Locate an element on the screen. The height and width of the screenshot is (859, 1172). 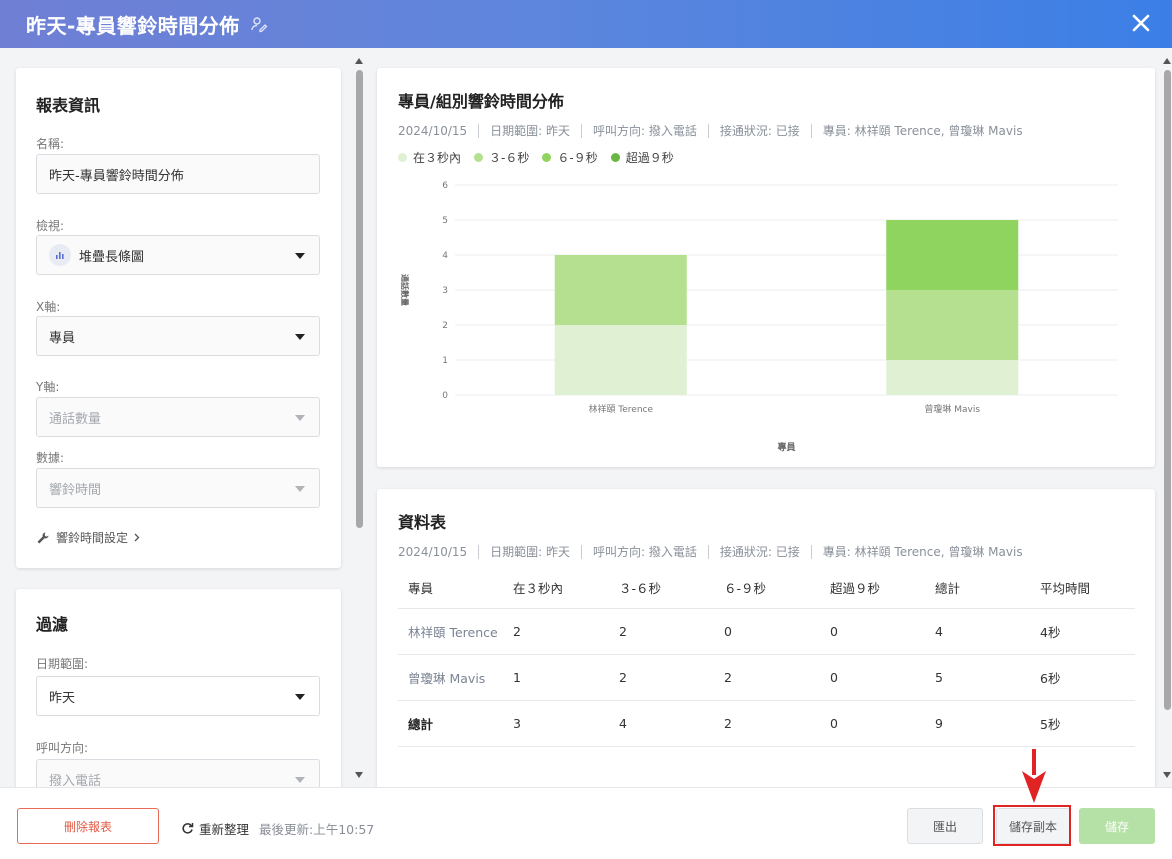
call-direction-label: 呼叫方向: is located at coordinates (62, 748).